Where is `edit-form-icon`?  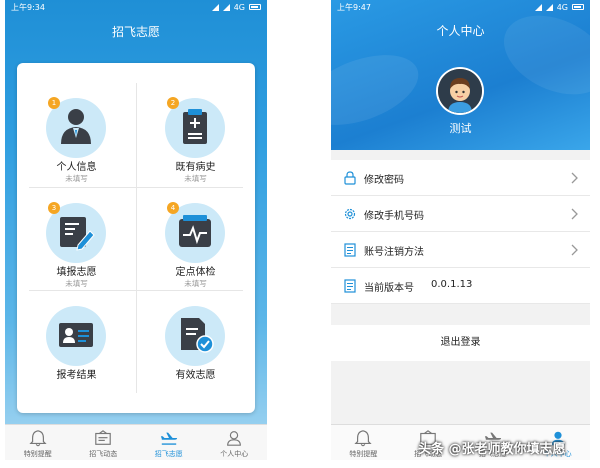 edit-form-icon is located at coordinates (77, 234).